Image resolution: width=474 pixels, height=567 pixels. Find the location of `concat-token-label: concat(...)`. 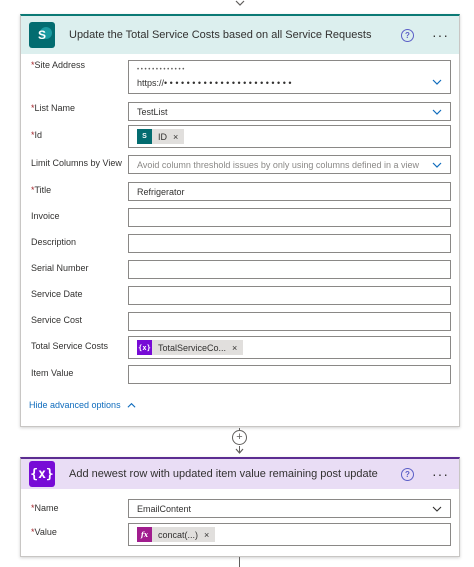

concat-token-label: concat(...) is located at coordinates (178, 534).